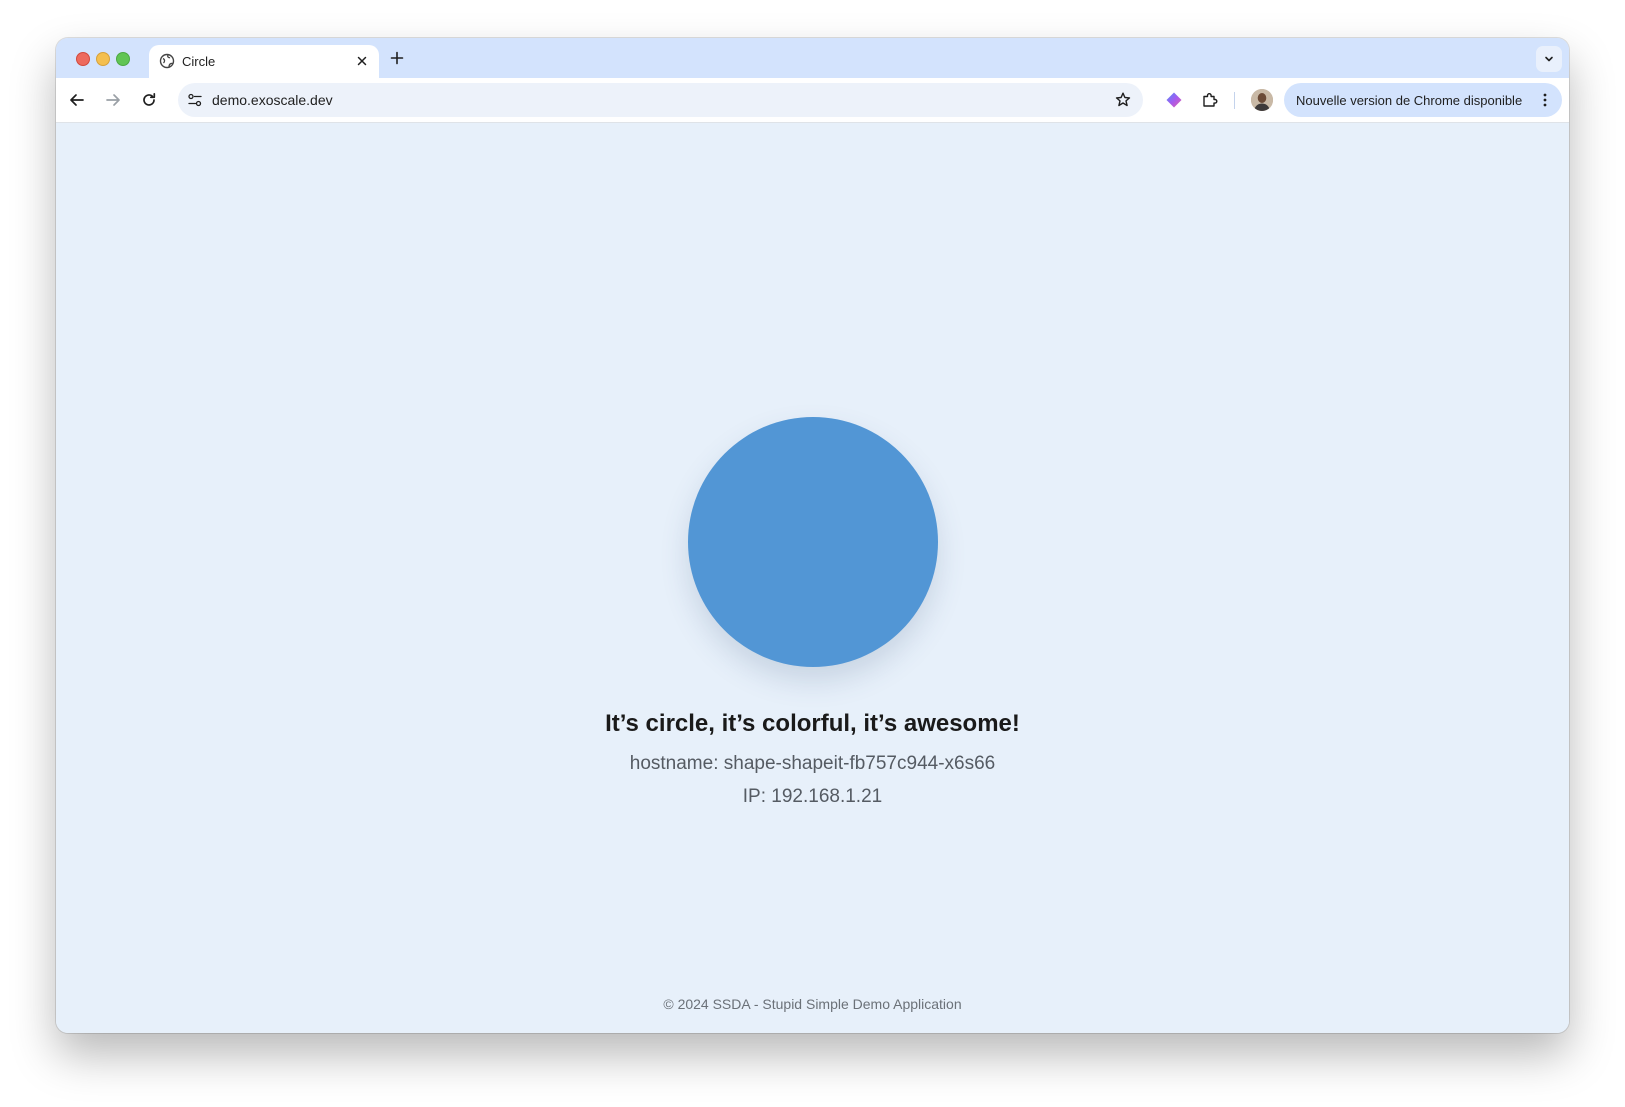 The image size is (1625, 1107). What do you see at coordinates (167, 61) in the screenshot?
I see `globe-icon` at bounding box center [167, 61].